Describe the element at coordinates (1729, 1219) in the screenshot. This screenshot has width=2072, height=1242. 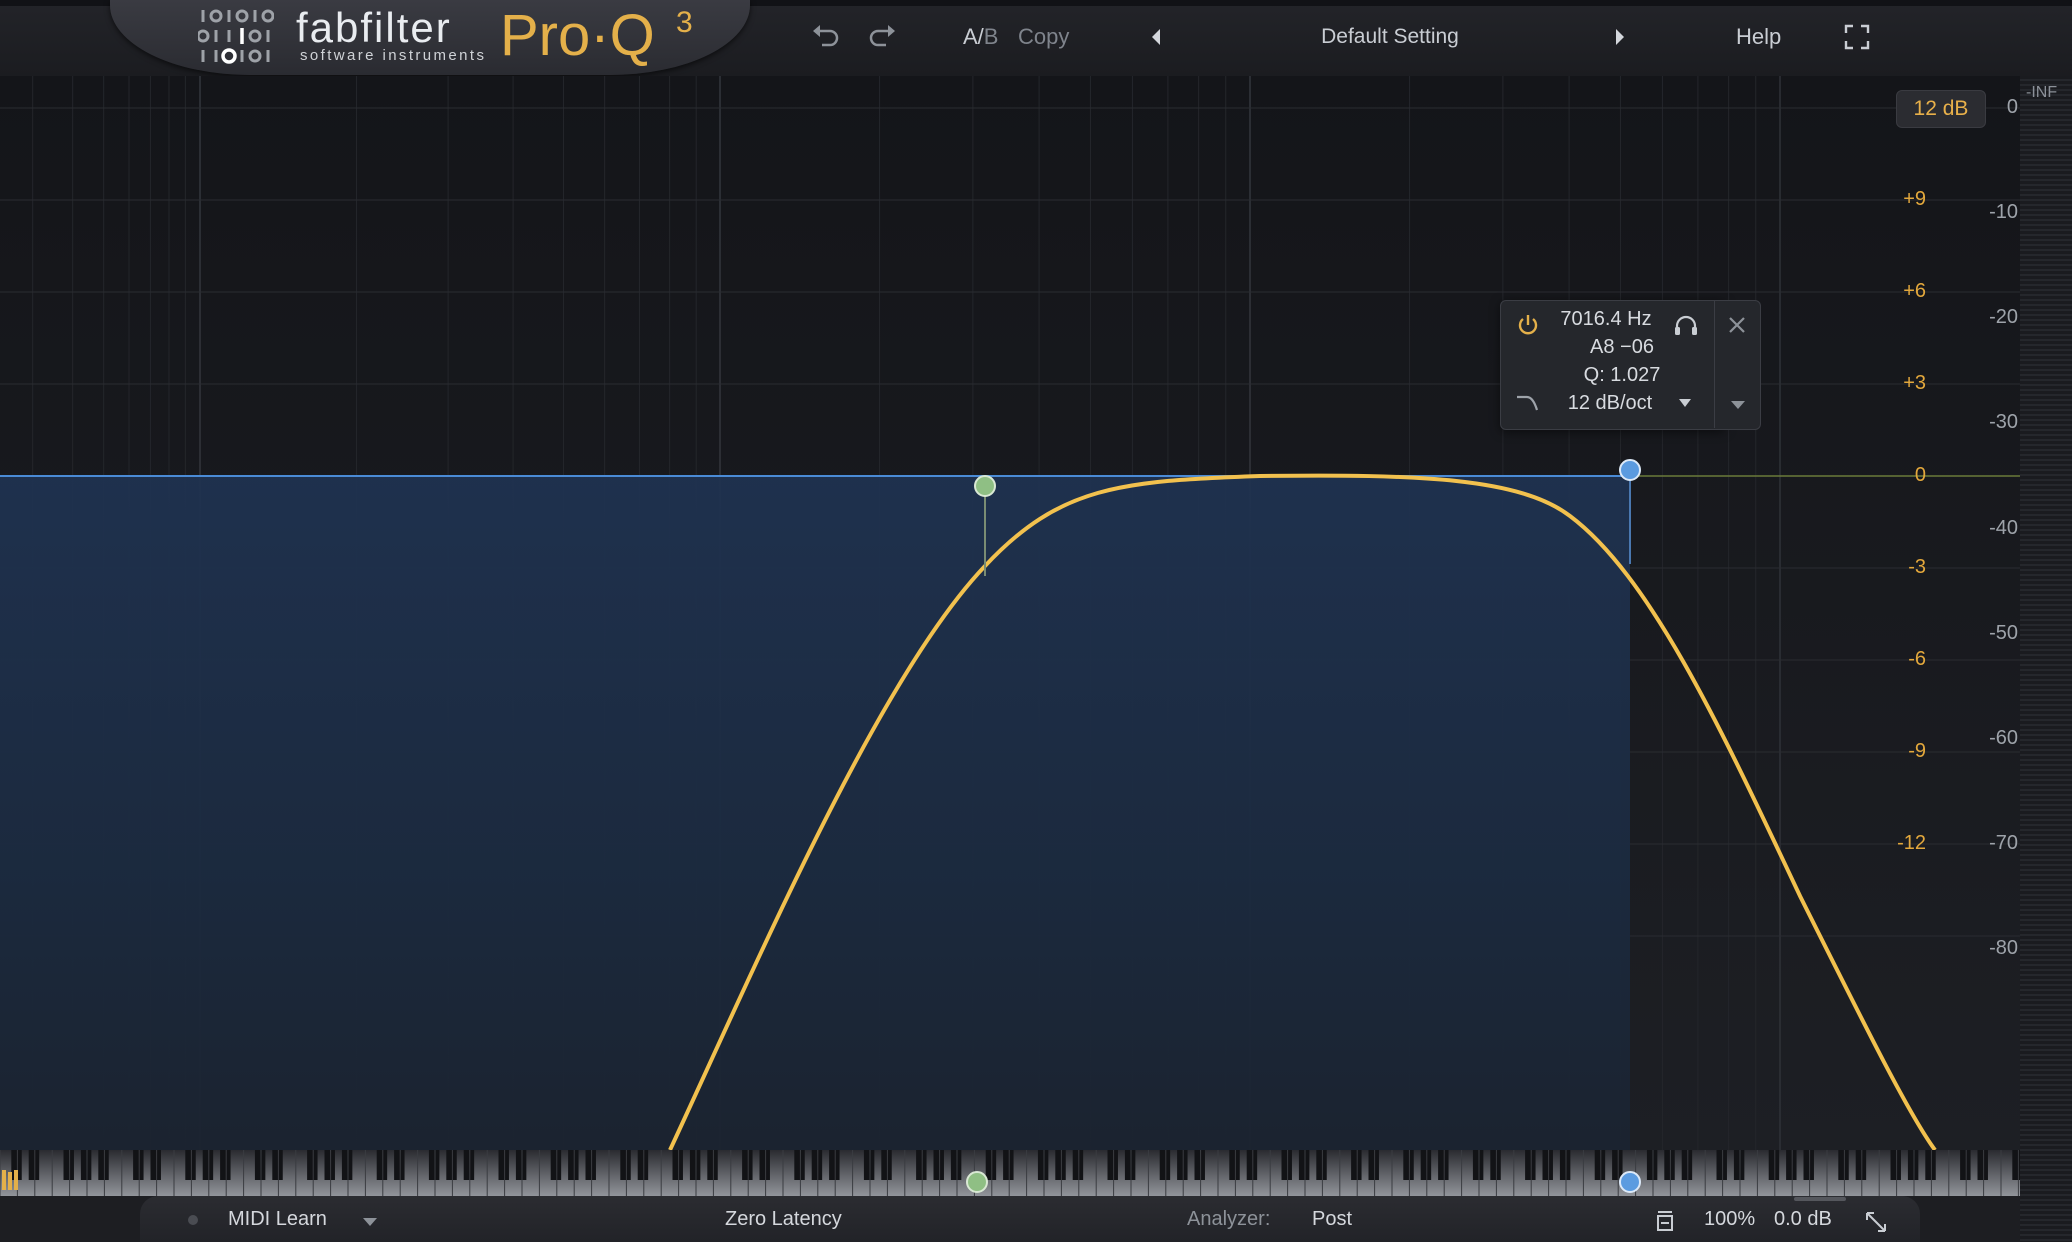
I see `zoom-value: 100%` at that location.